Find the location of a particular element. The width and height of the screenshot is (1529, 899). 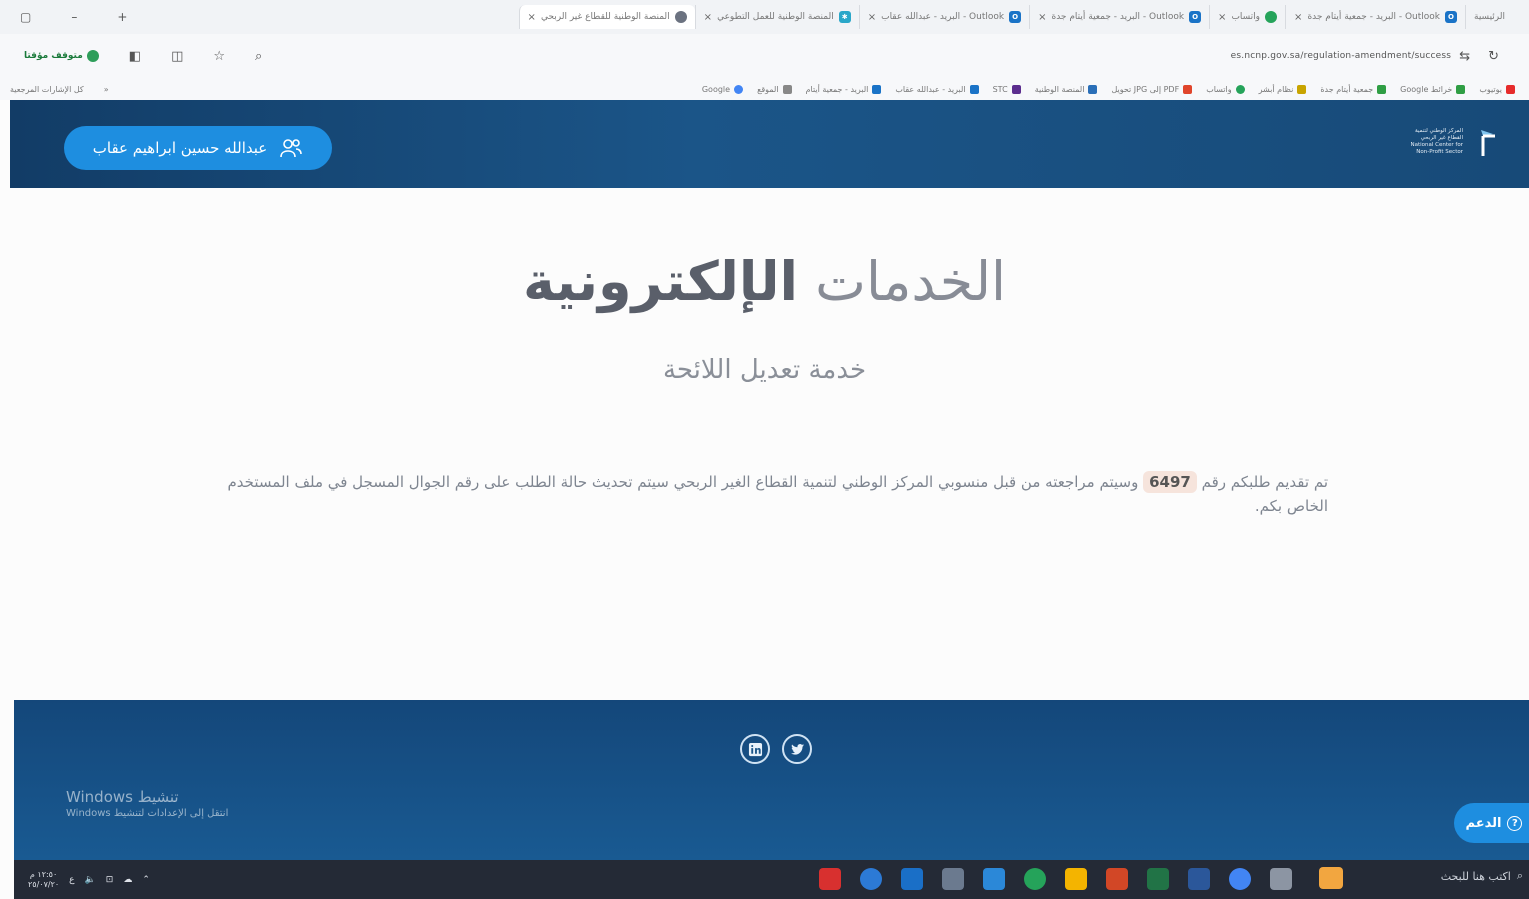

monitor-icon is located at coordinates (953, 879).